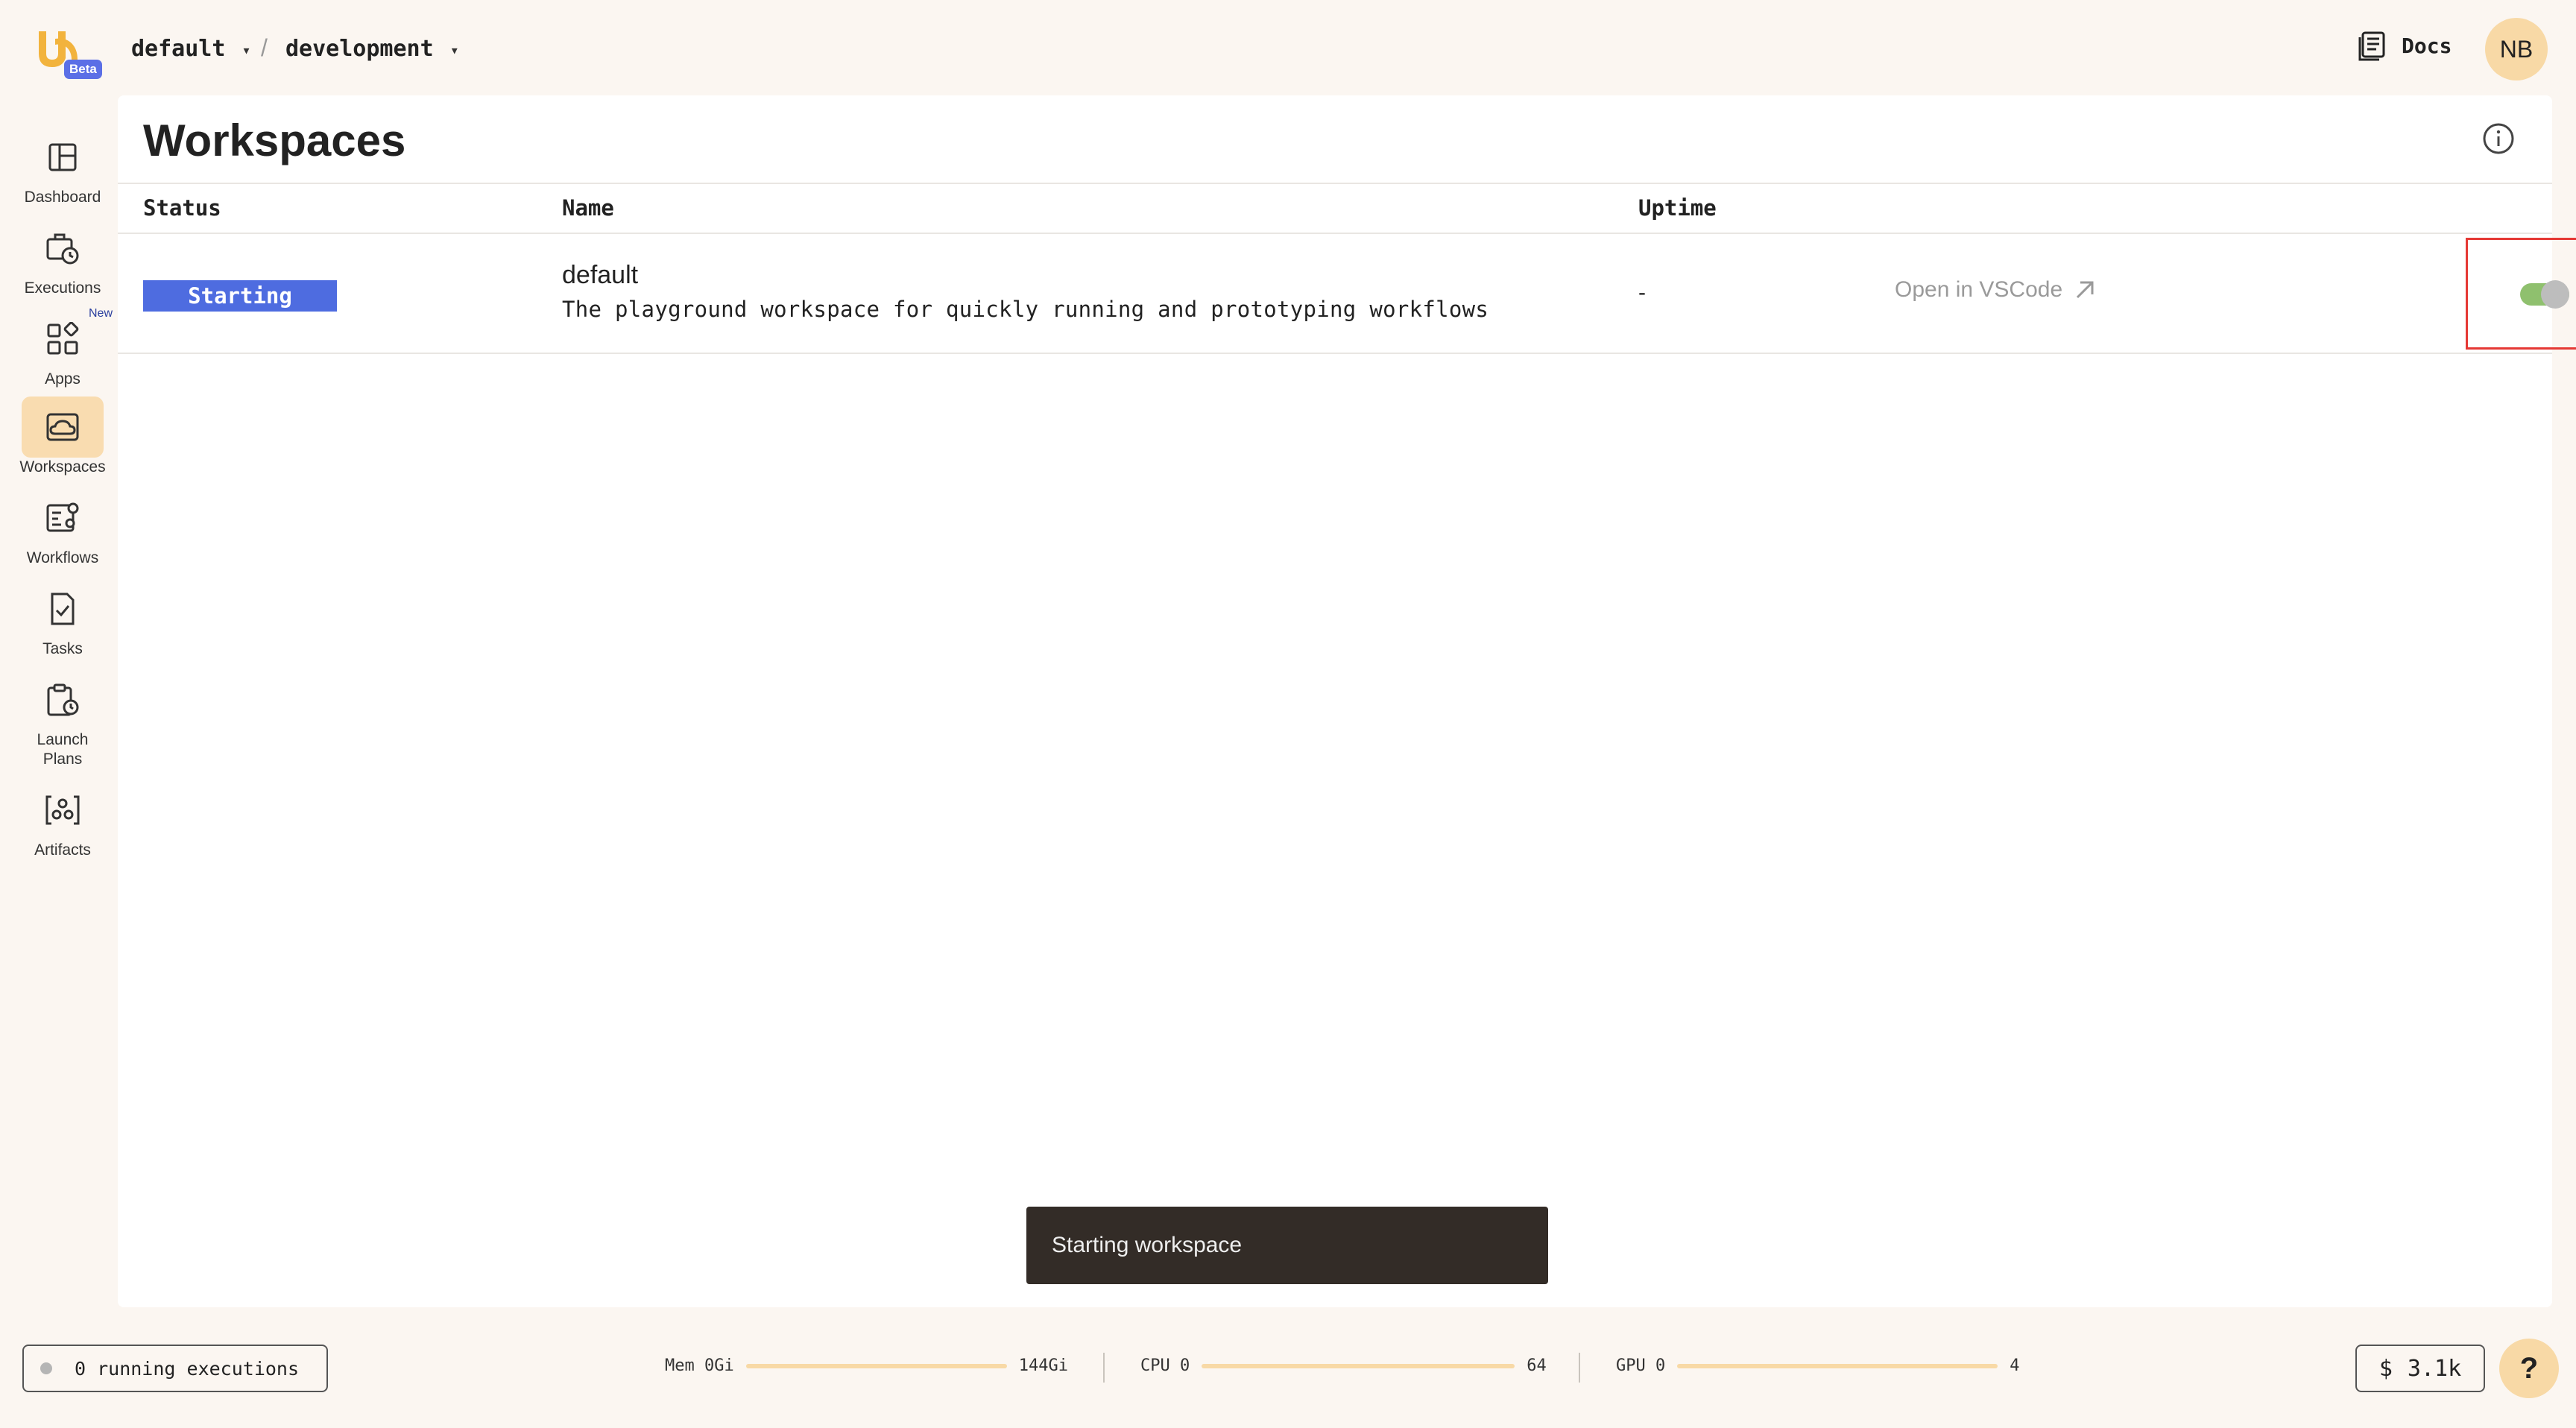  I want to click on sidebar-item-artifacts: Artifacts, so click(62, 820).